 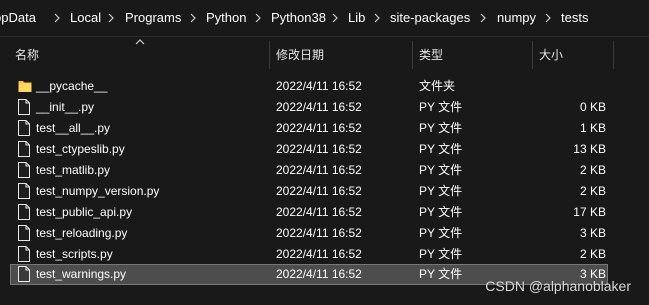 What do you see at coordinates (551, 55) in the screenshot?
I see `column-header-size: 大小` at bounding box center [551, 55].